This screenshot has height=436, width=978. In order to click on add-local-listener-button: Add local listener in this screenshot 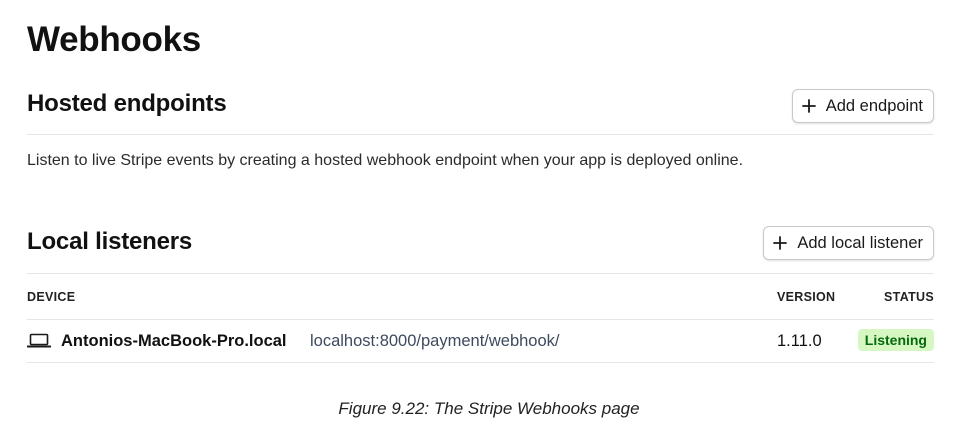, I will do `click(848, 243)`.